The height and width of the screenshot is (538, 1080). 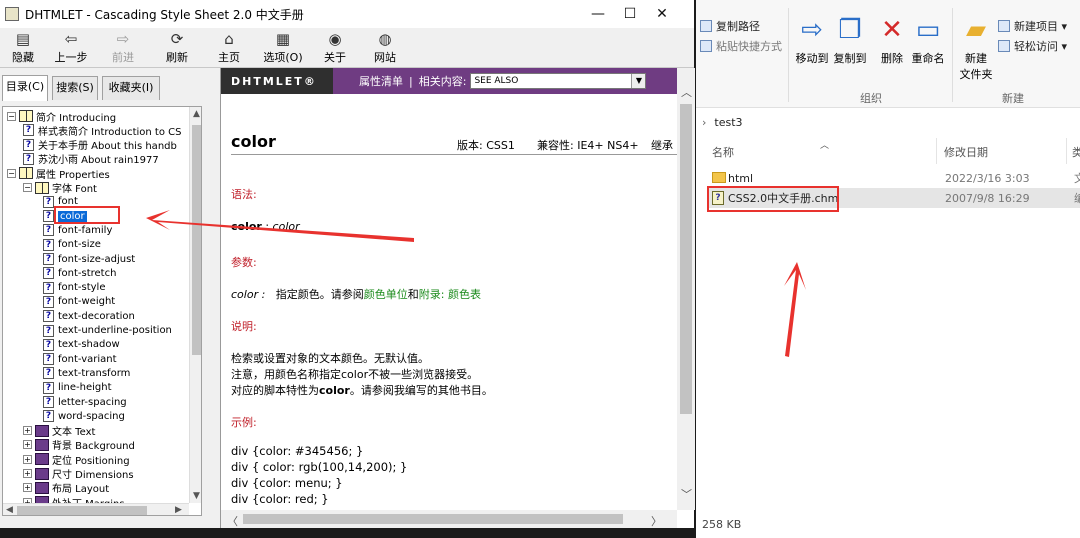 What do you see at coordinates (123, 48) in the screenshot?
I see `toolbar-button-2: ⇨ 前进` at bounding box center [123, 48].